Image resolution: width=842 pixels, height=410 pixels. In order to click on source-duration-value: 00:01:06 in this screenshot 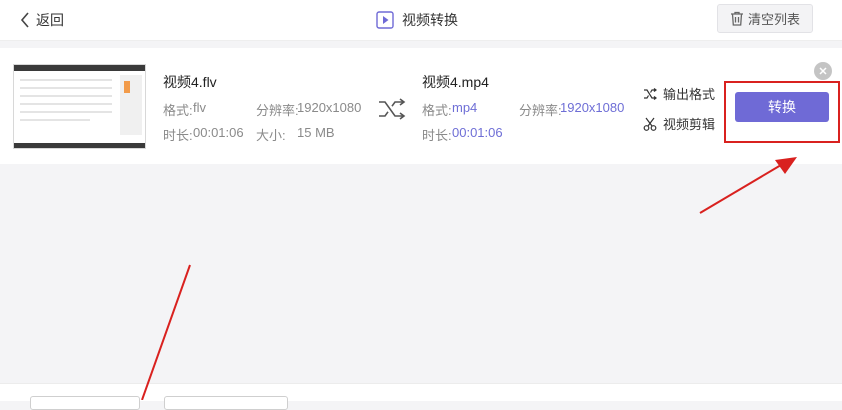, I will do `click(218, 132)`.